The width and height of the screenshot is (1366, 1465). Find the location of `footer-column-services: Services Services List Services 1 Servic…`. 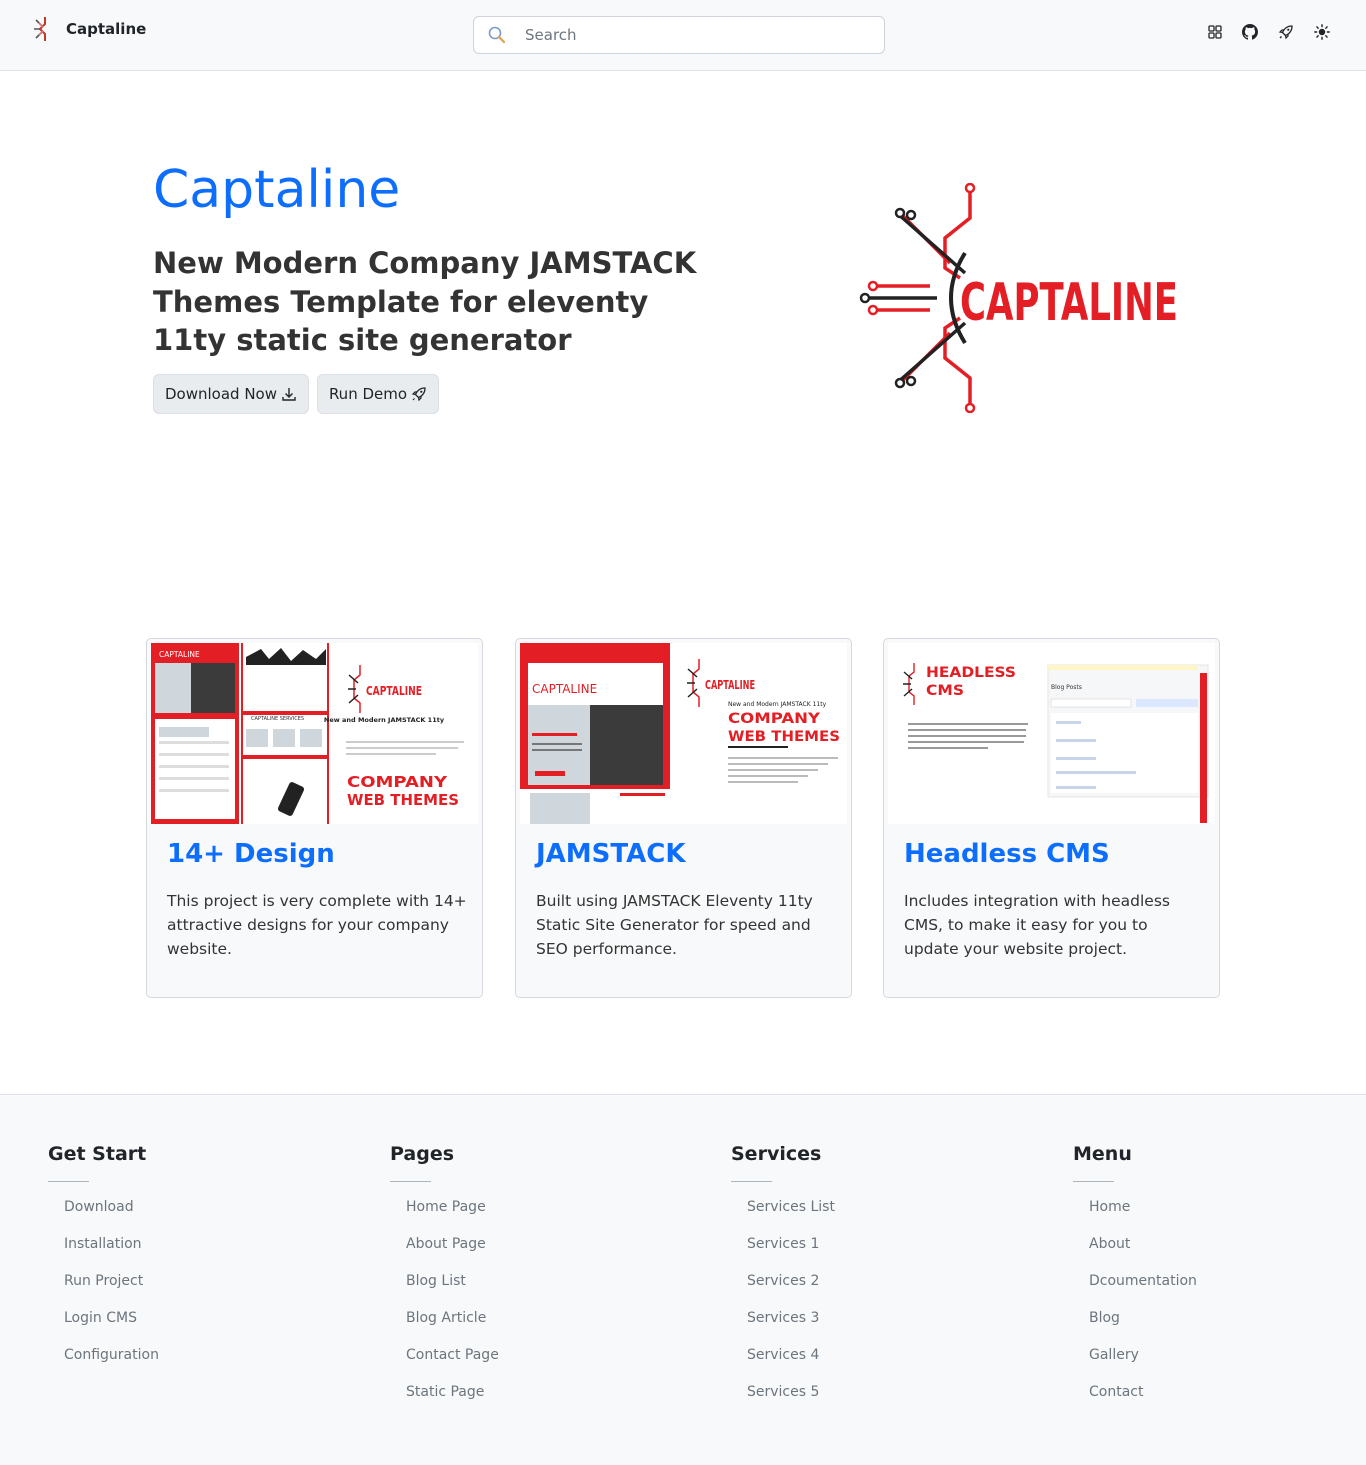

footer-column-services: Services Services List Services 1 Servic… is located at coordinates (783, 1282).